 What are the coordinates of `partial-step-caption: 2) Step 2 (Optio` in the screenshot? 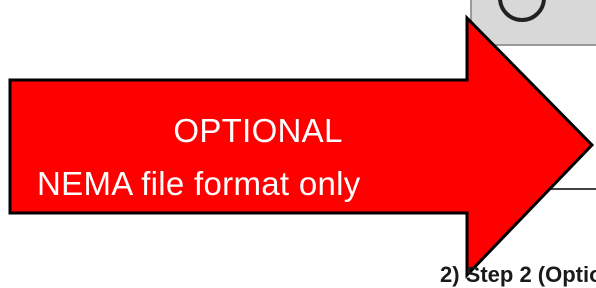 It's located at (518, 274).